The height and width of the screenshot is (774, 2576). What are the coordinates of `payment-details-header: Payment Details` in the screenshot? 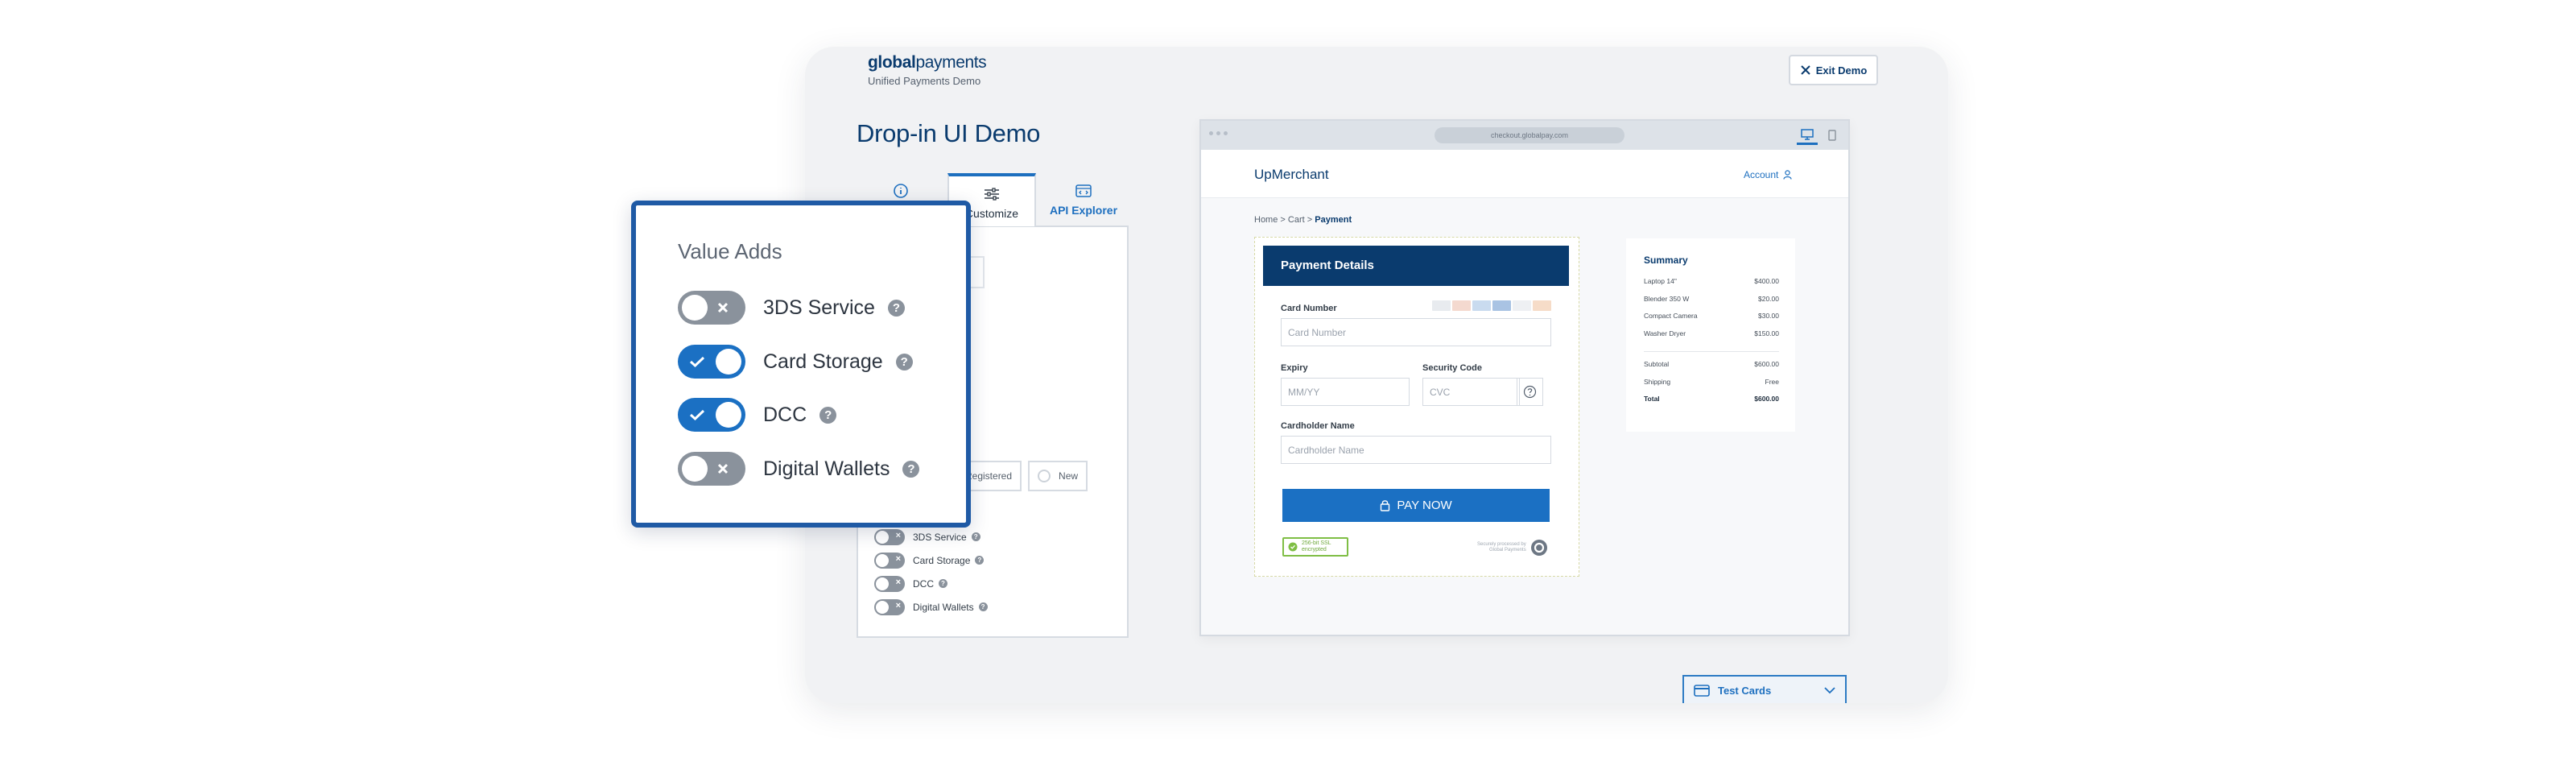 It's located at (1416, 266).